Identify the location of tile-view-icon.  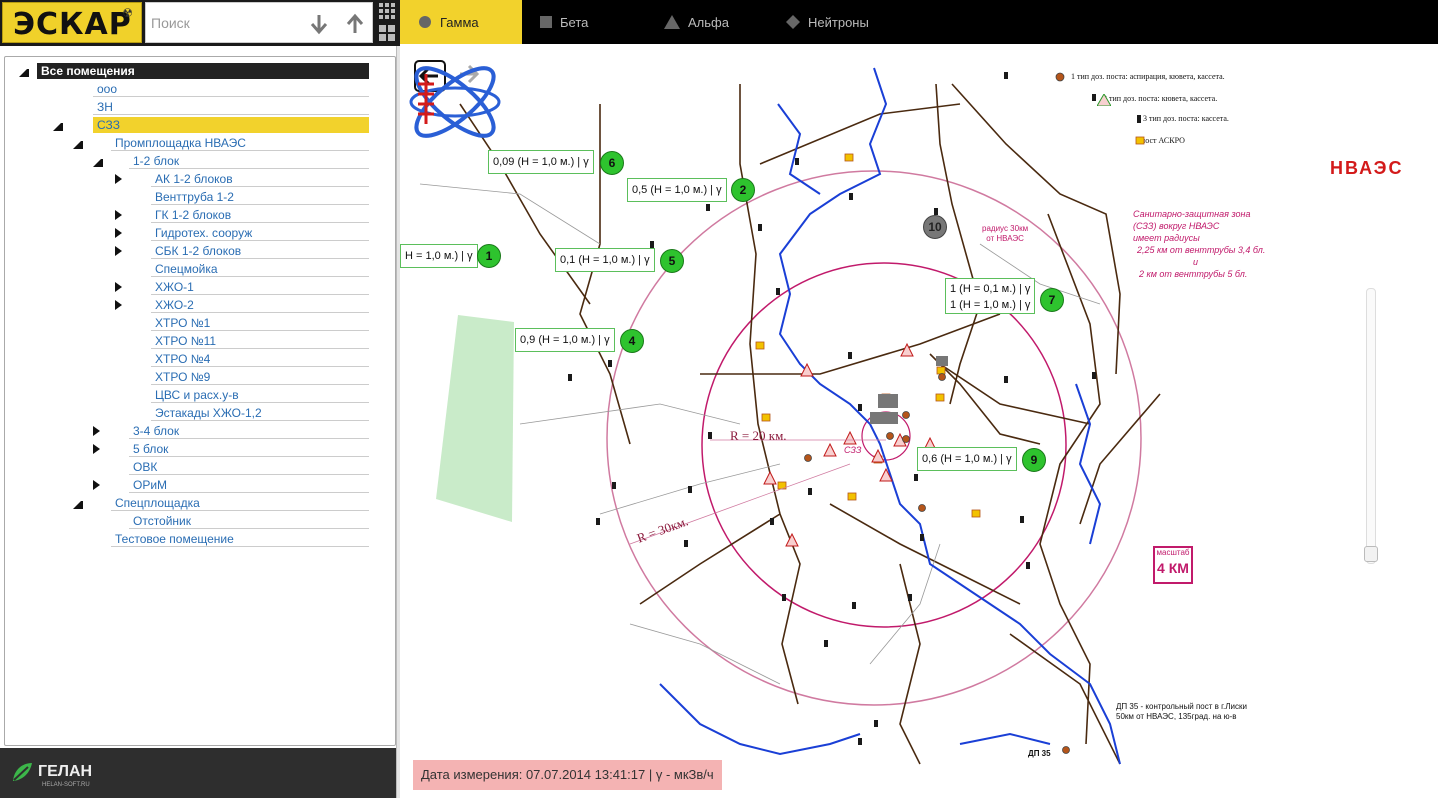
(387, 33).